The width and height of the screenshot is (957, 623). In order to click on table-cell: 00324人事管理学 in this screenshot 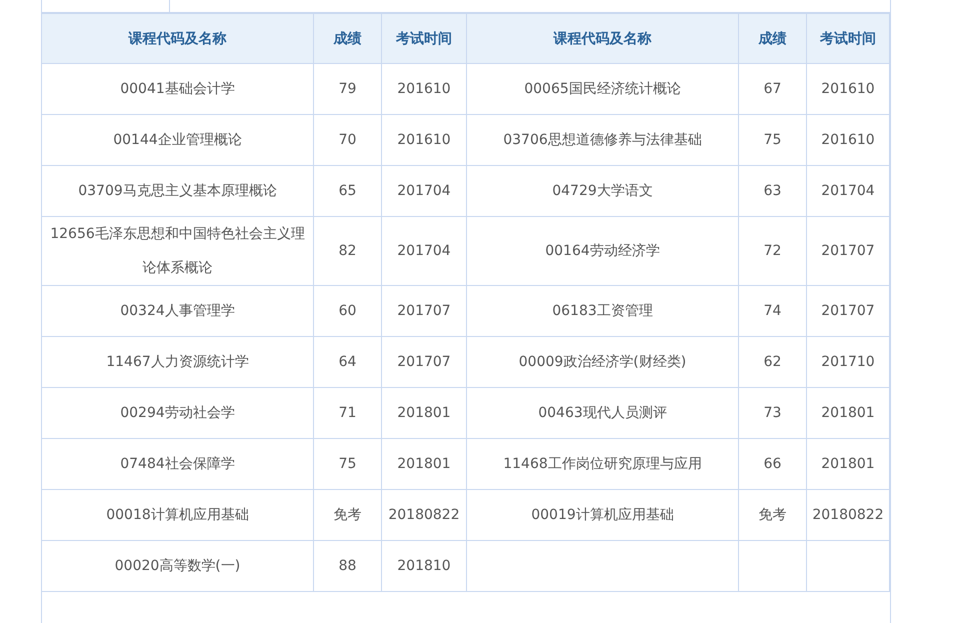, I will do `click(178, 311)`.